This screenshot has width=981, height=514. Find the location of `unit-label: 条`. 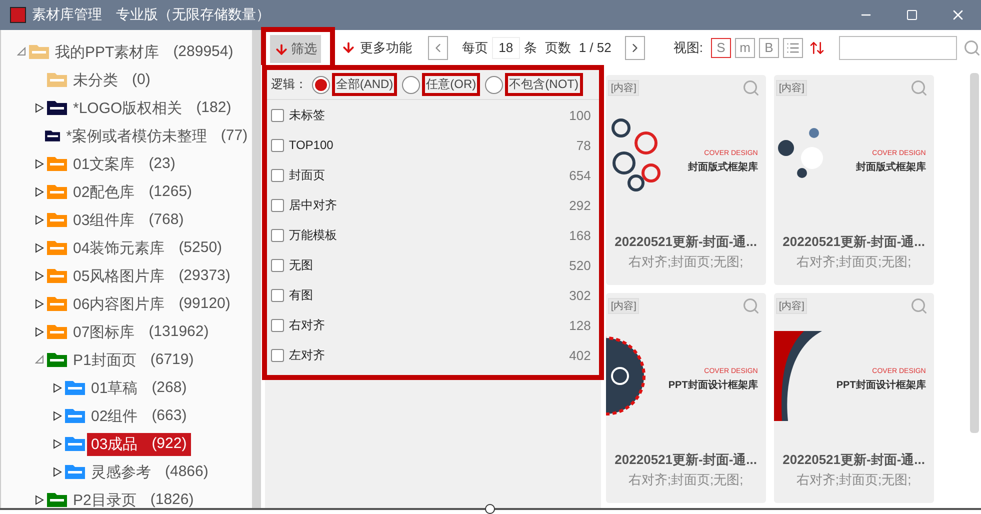

unit-label: 条 is located at coordinates (530, 47).